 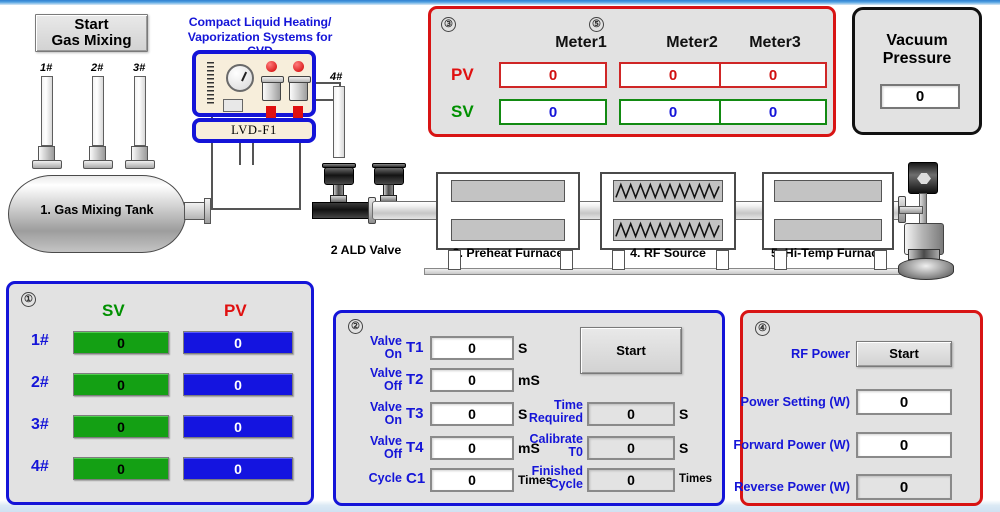 I want to click on lvd-canister-1-icon, so click(x=272, y=88).